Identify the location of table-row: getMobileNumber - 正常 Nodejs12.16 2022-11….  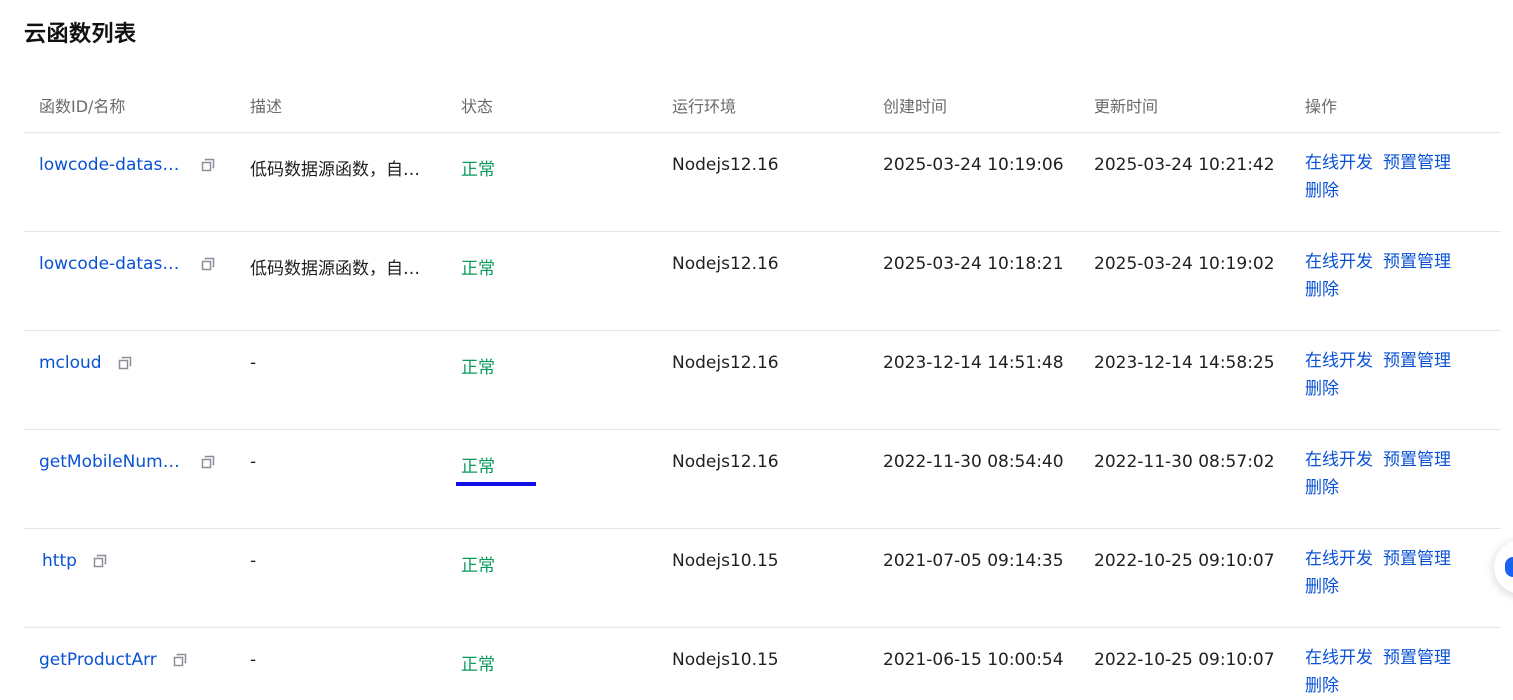
(762, 479).